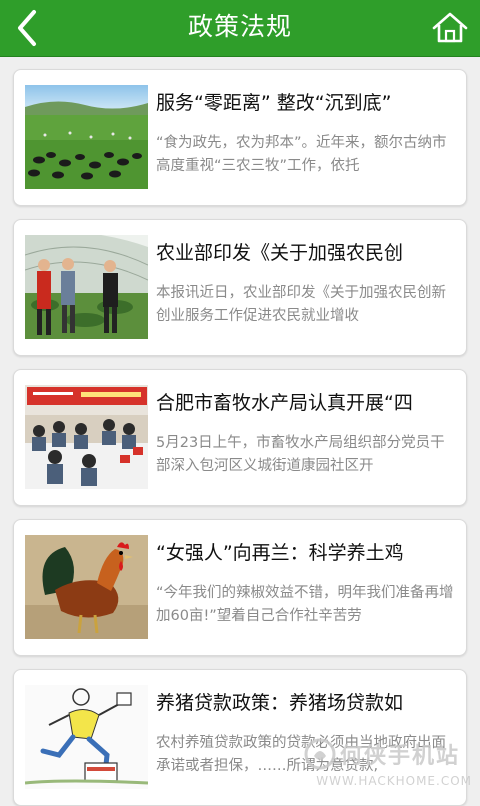  Describe the element at coordinates (320, 754) in the screenshot. I see `watermark-logo-icon` at that location.